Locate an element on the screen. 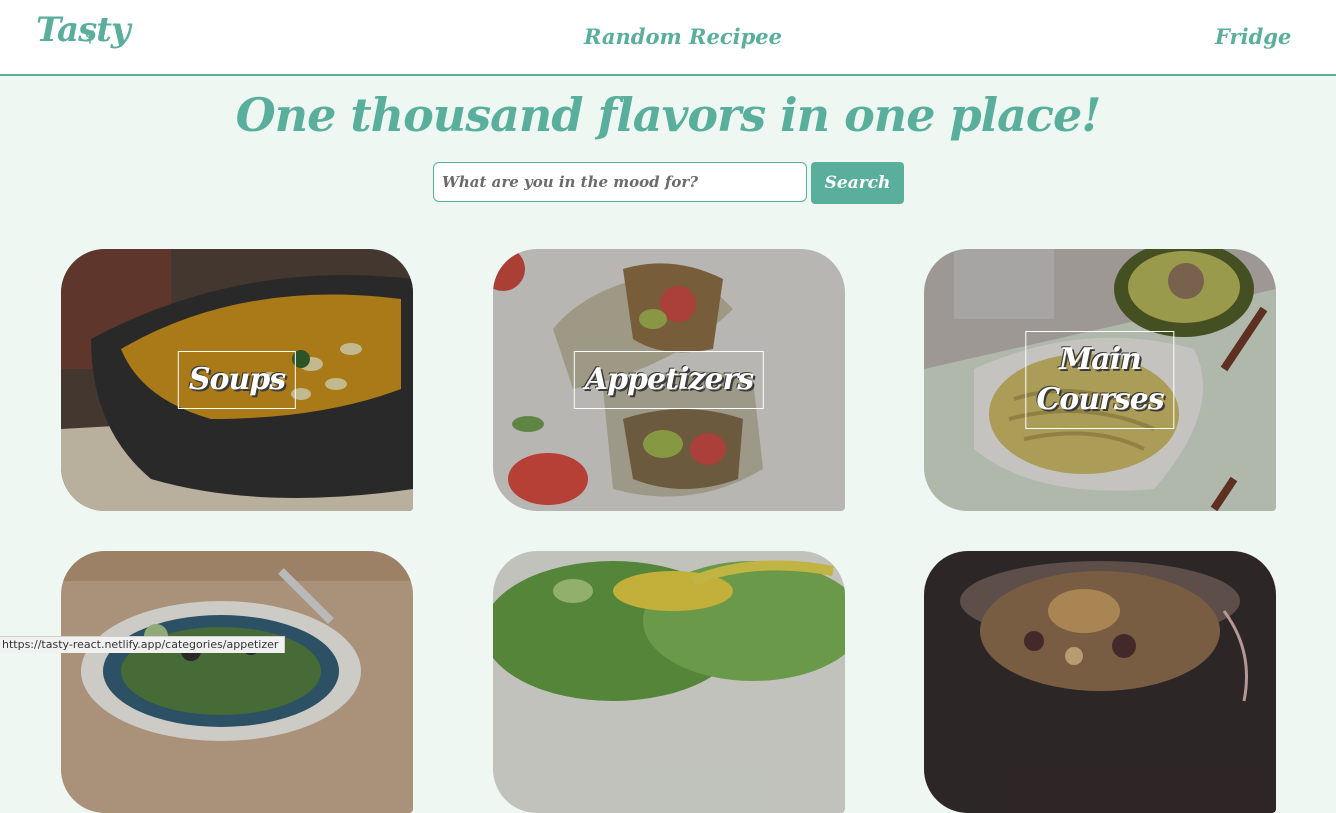 The image size is (1336, 813). category-card-main-courses: Main Courses is located at coordinates (1100, 380).